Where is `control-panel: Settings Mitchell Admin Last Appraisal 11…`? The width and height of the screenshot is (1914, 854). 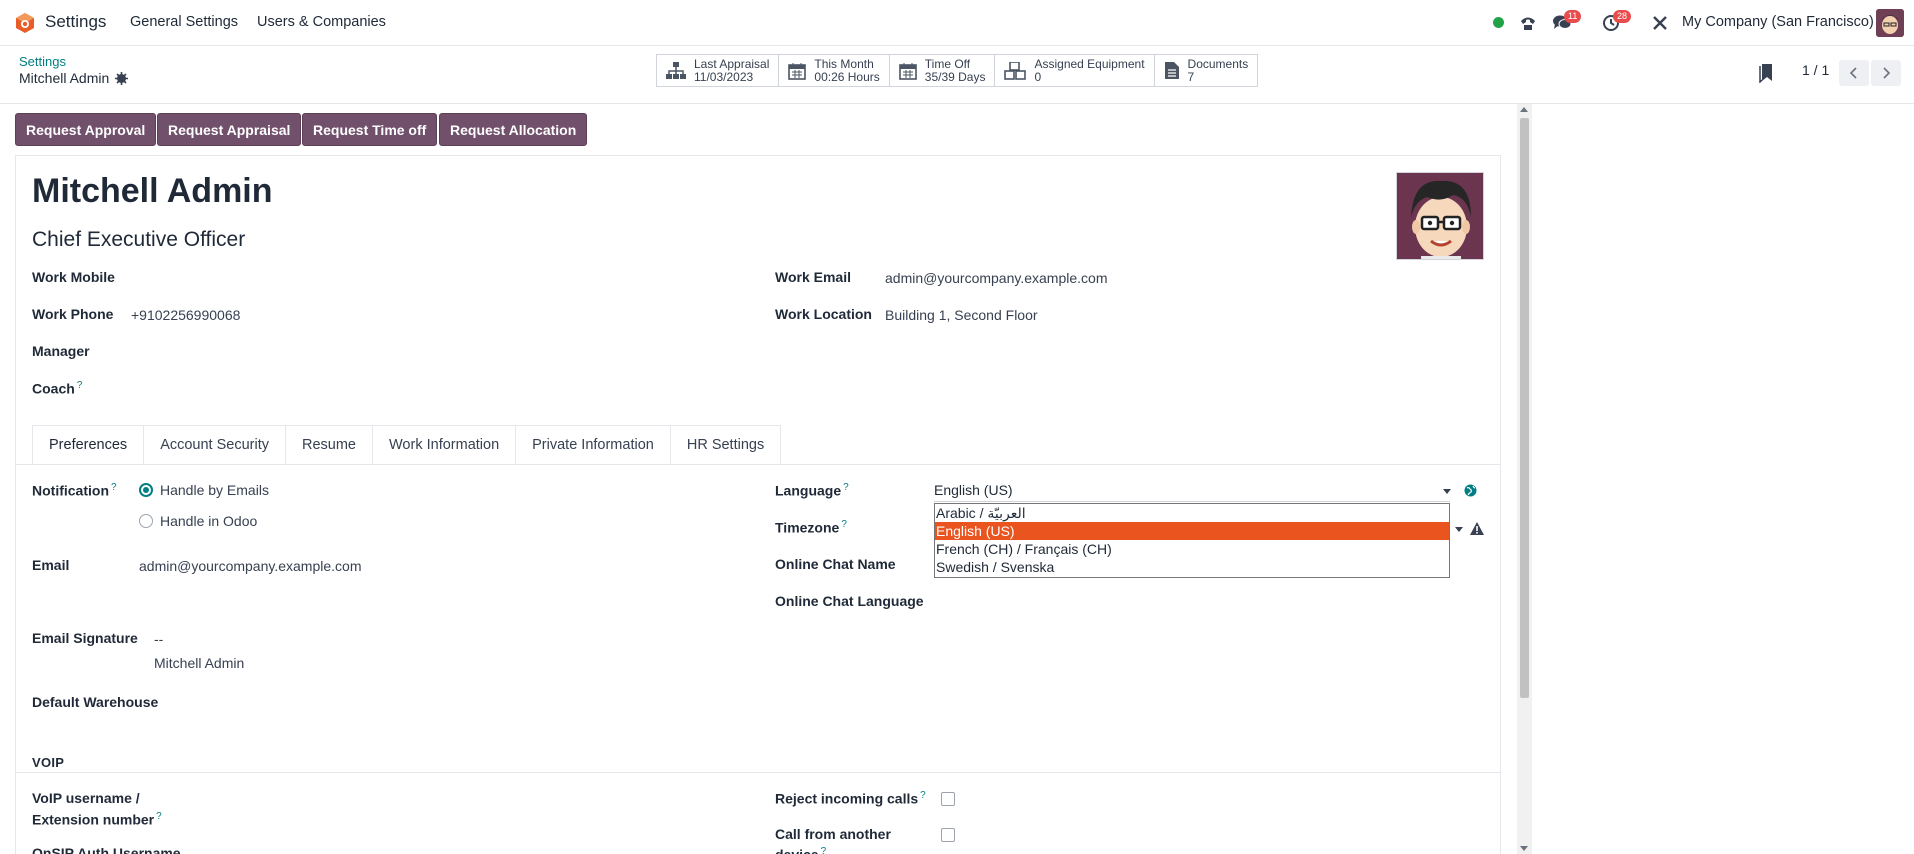 control-panel: Settings Mitchell Admin Last Appraisal 11… is located at coordinates (957, 75).